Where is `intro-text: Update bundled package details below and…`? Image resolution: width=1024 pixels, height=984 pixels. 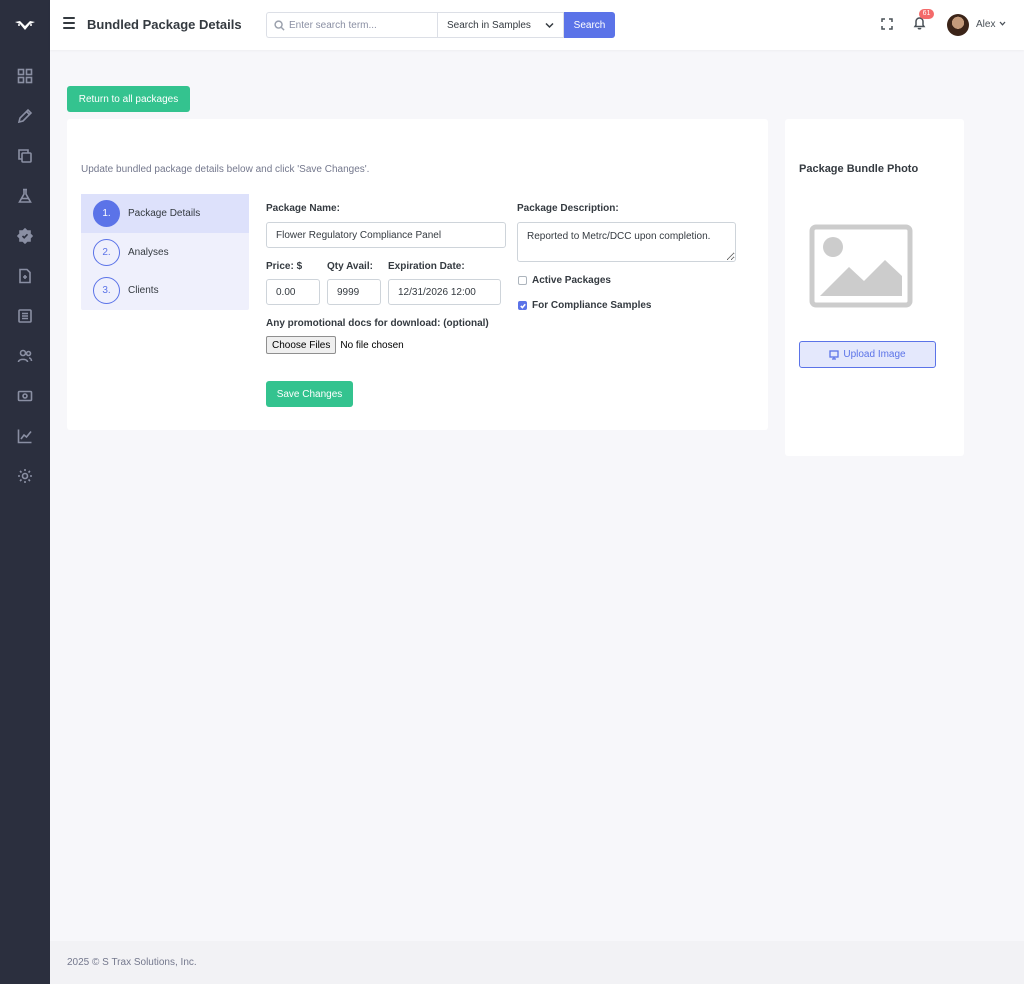
intro-text: Update bundled package details below and… is located at coordinates (225, 169).